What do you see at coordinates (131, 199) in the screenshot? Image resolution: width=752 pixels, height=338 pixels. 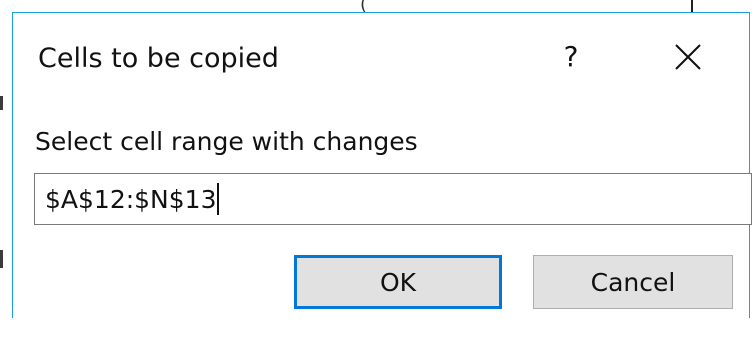 I see `cell-range-value: $A$12:$N$13` at bounding box center [131, 199].